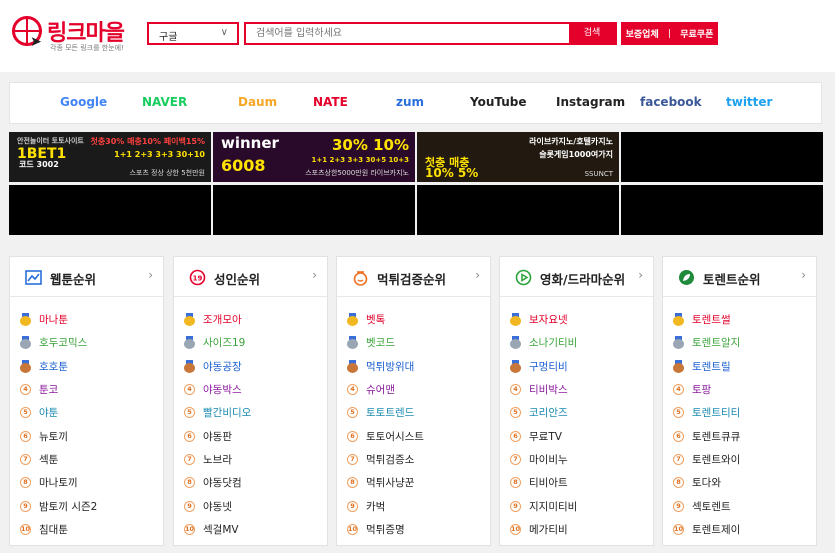 Image resolution: width=835 pixels, height=553 pixels. What do you see at coordinates (543, 529) in the screenshot?
I see `rank-item: 10 메가티비` at bounding box center [543, 529].